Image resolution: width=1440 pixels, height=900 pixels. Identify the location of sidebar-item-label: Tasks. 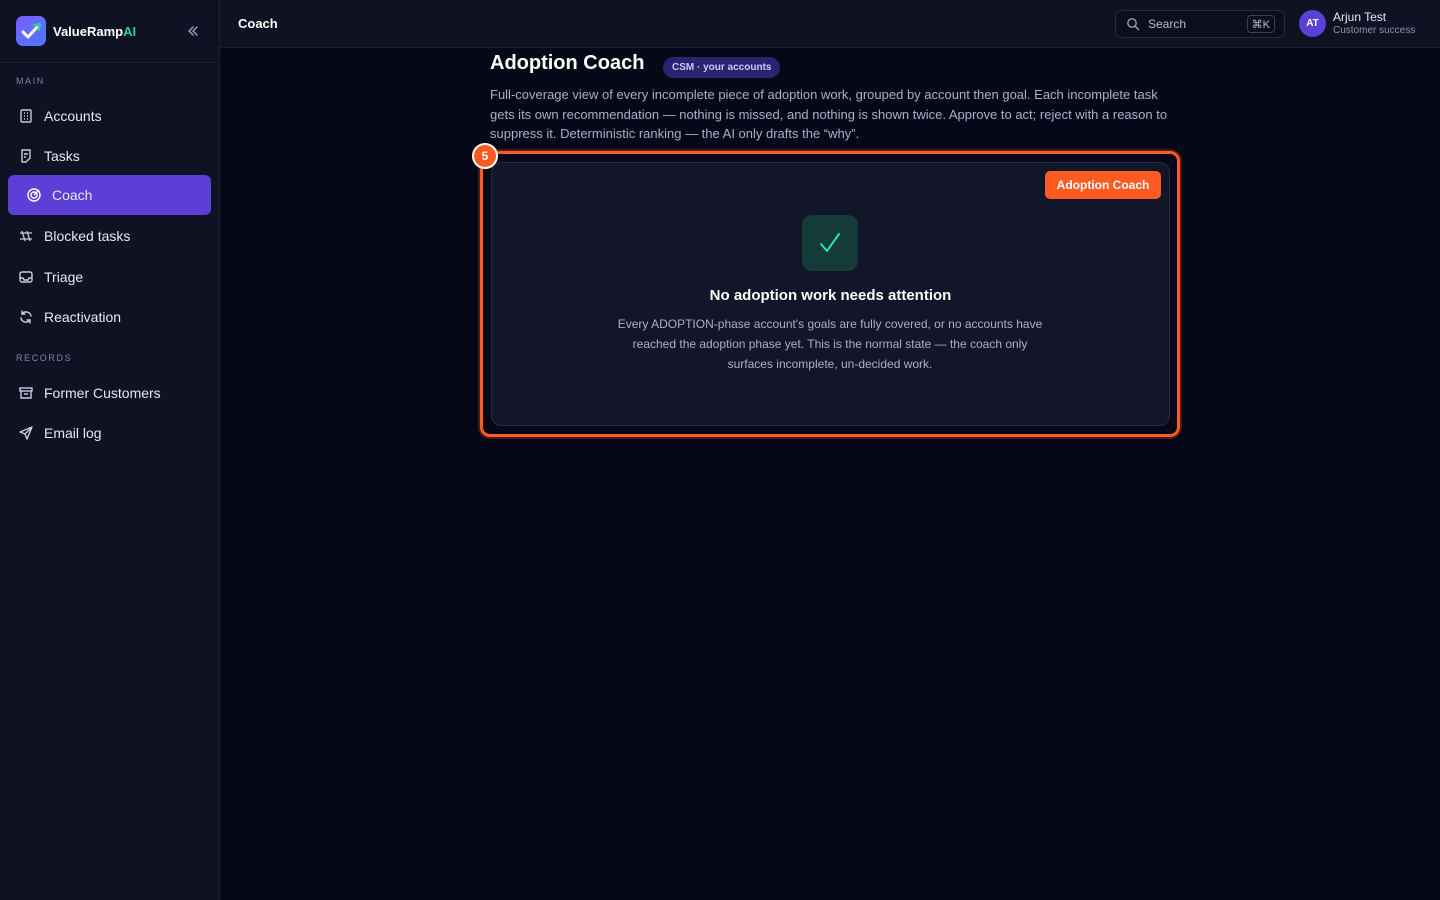
(62, 155).